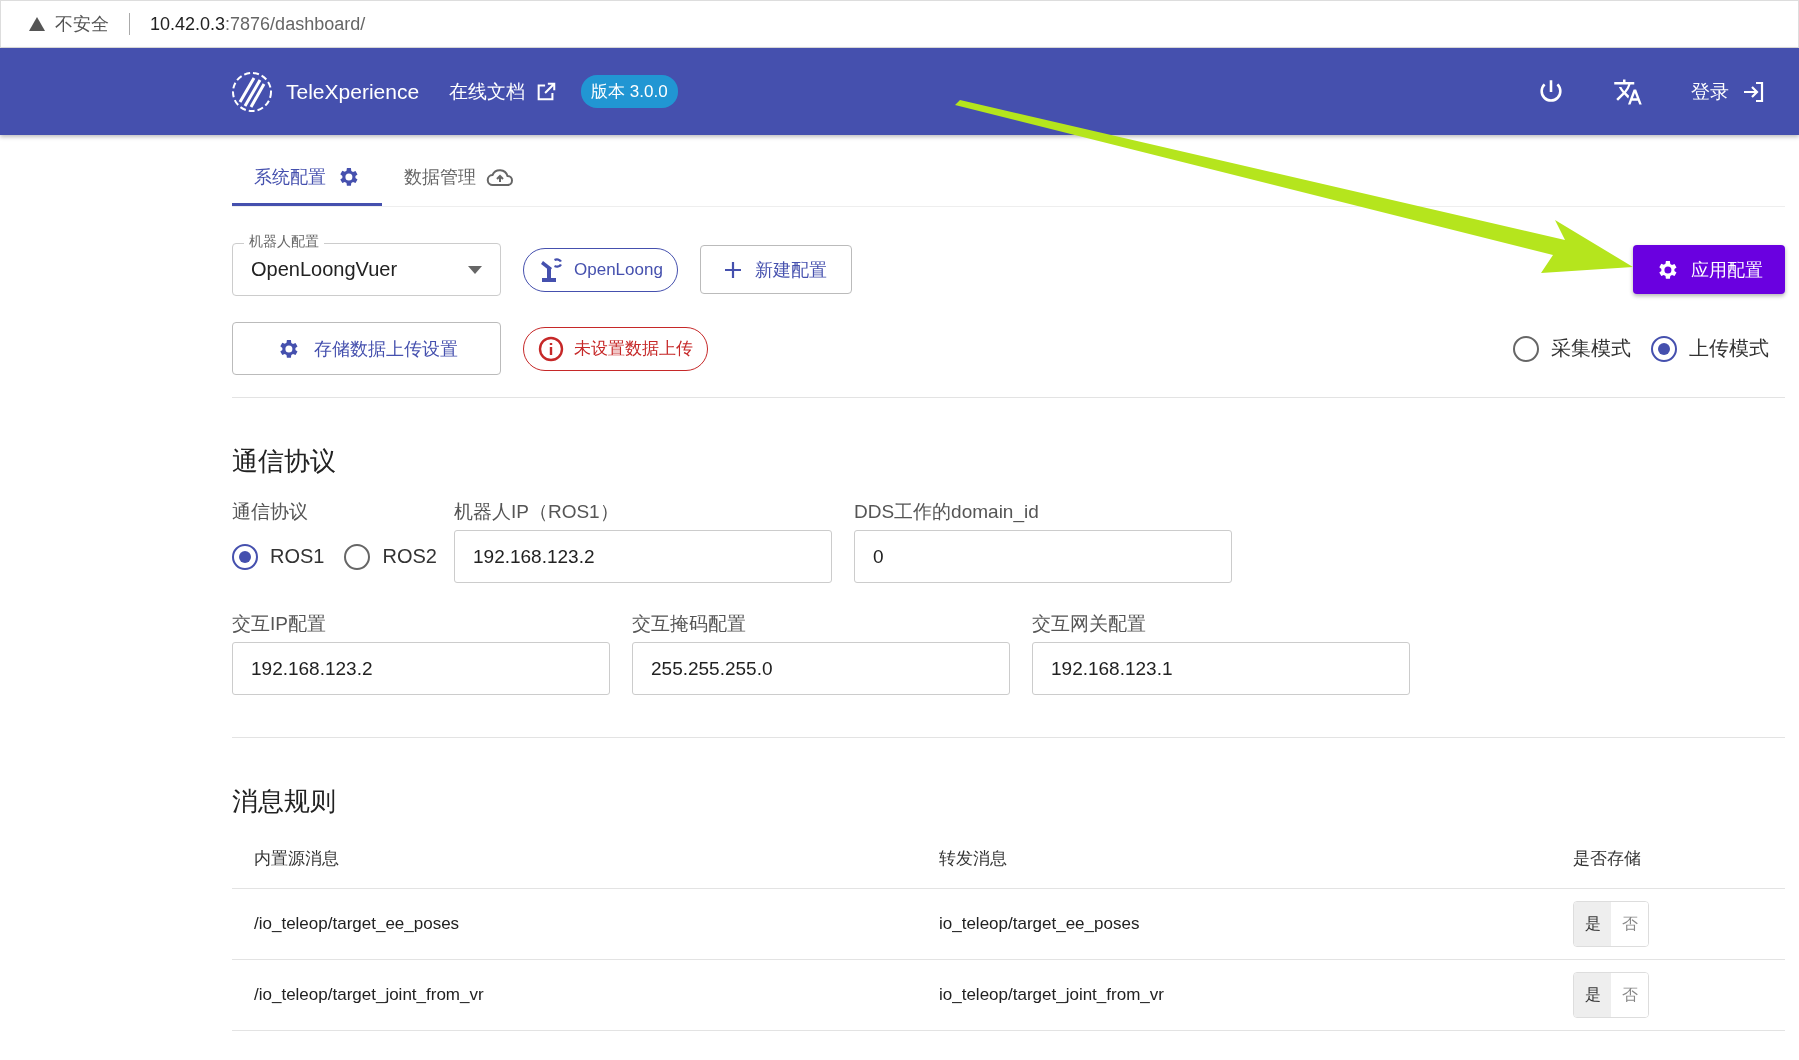 The image size is (1799, 1060). I want to click on warning-icon, so click(37, 24).